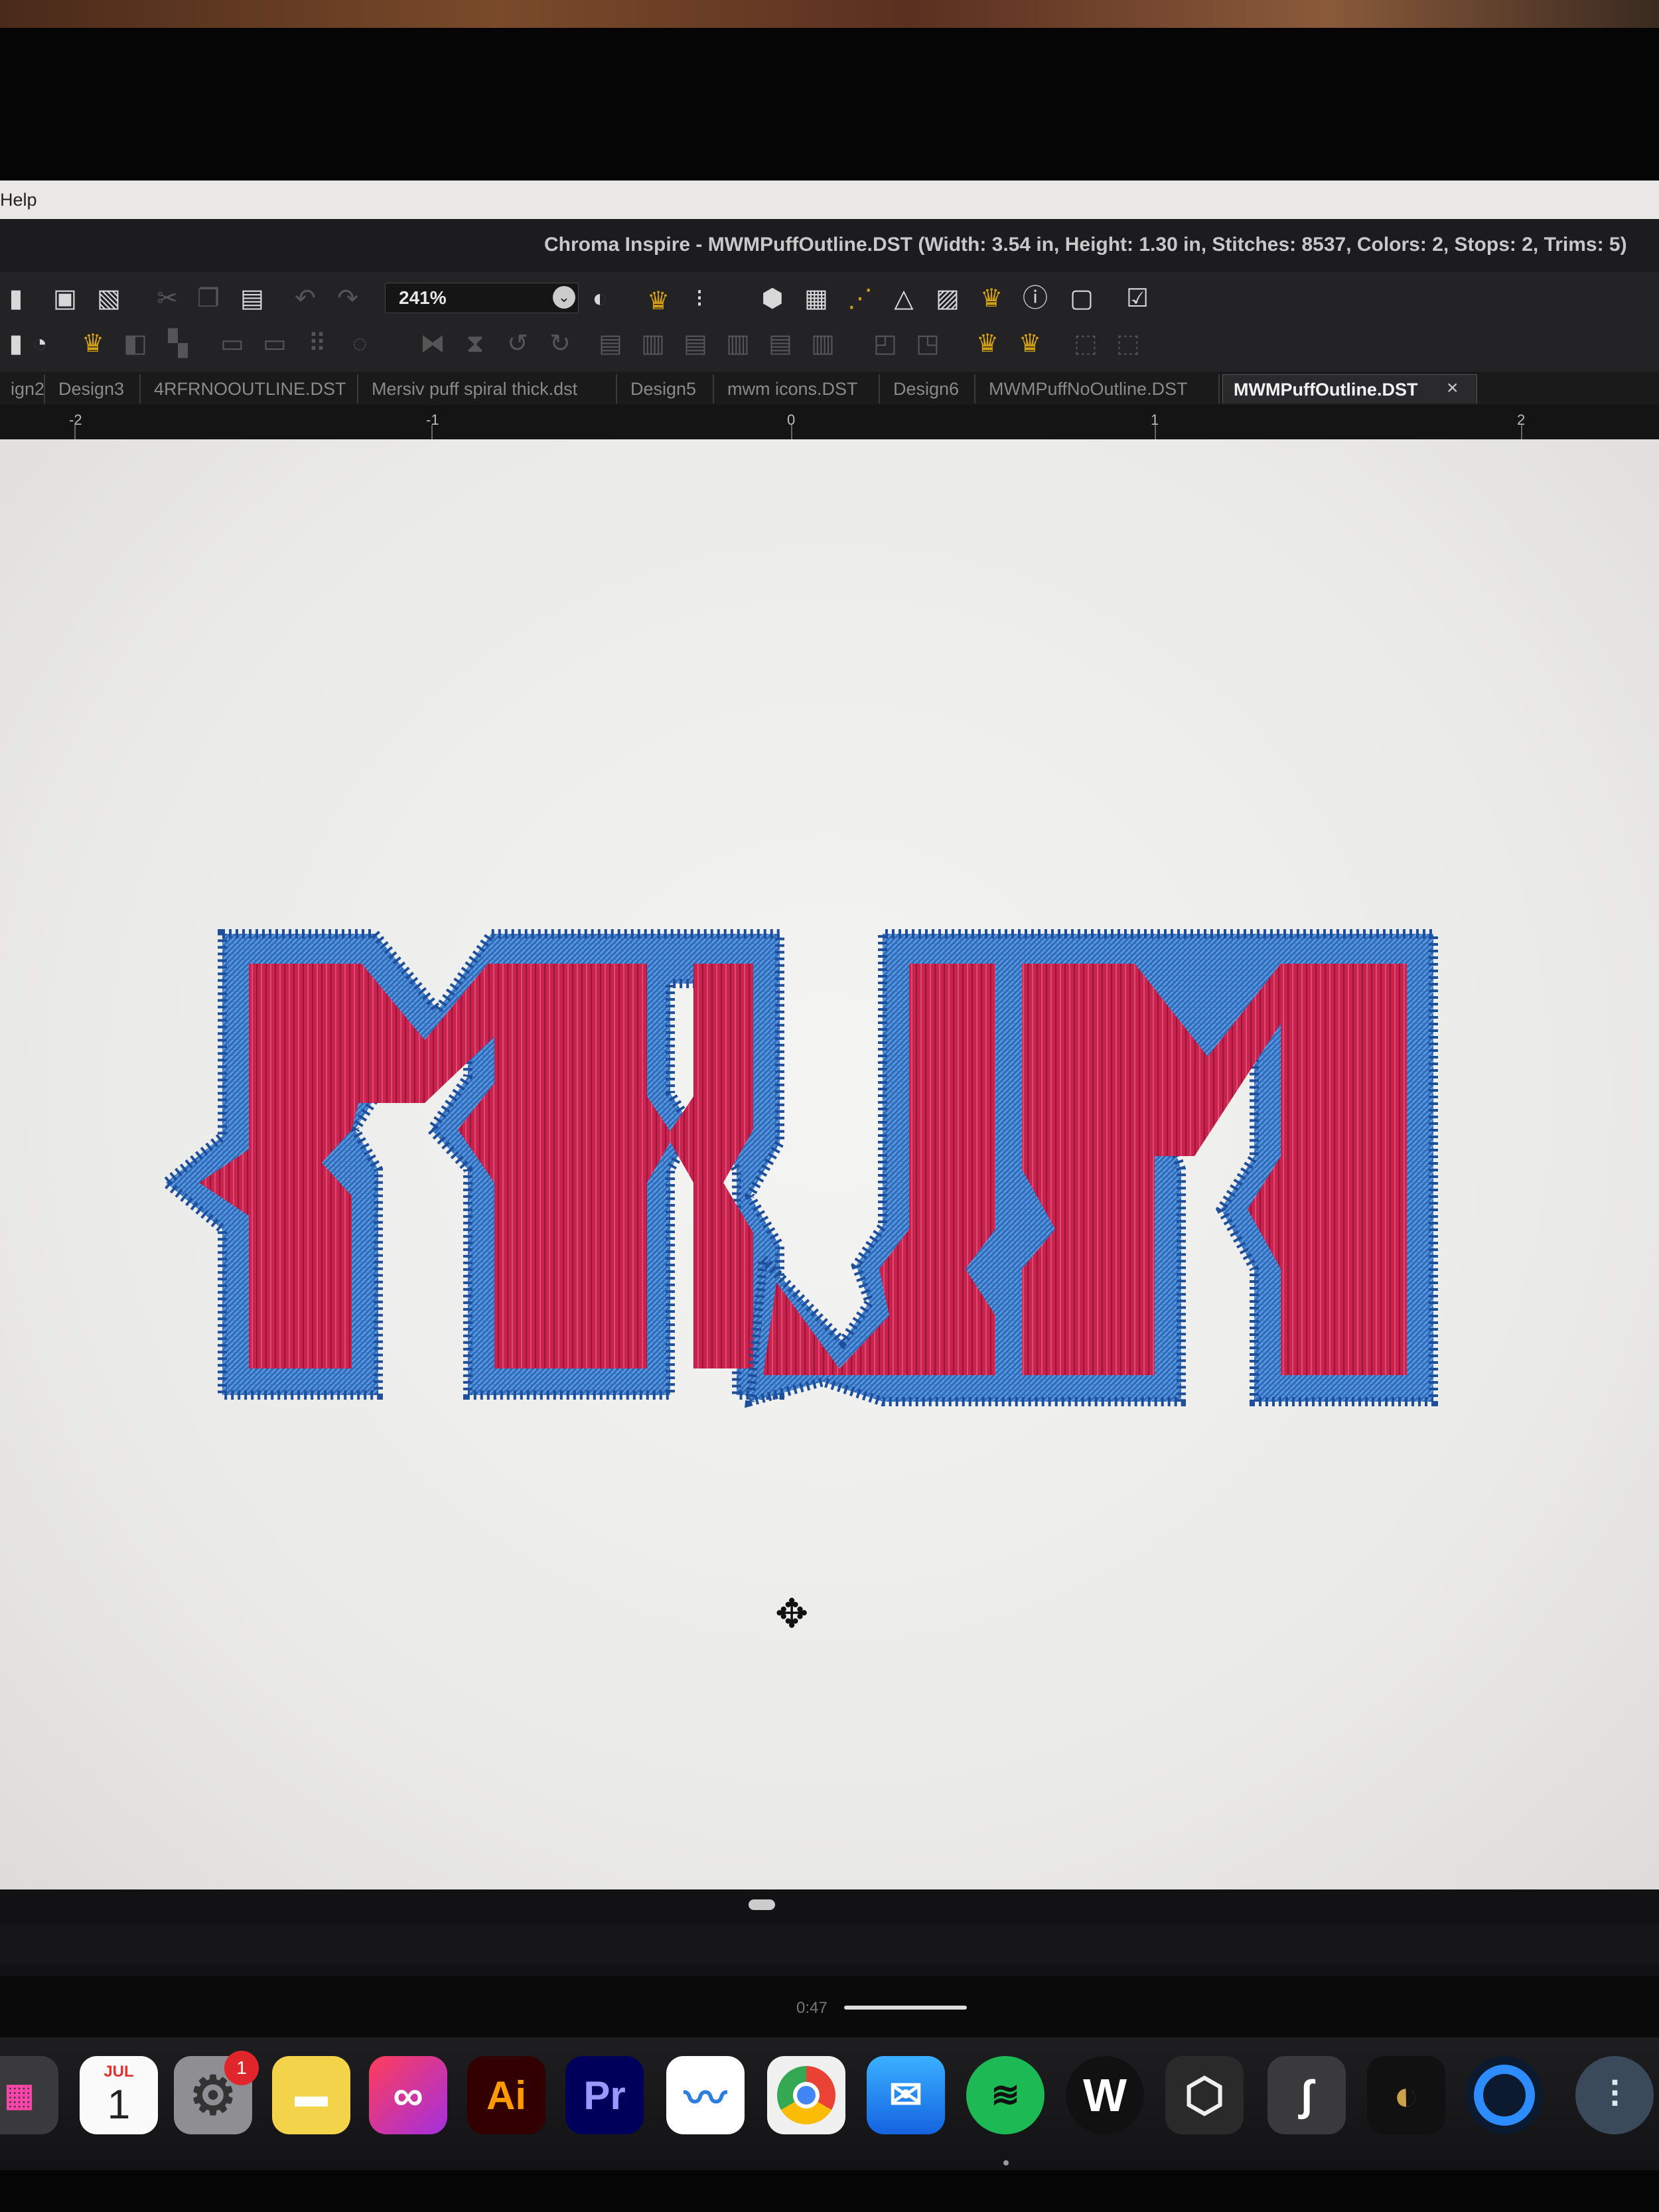  Describe the element at coordinates (929, 389) in the screenshot. I see `tab-design6: Design6` at that location.